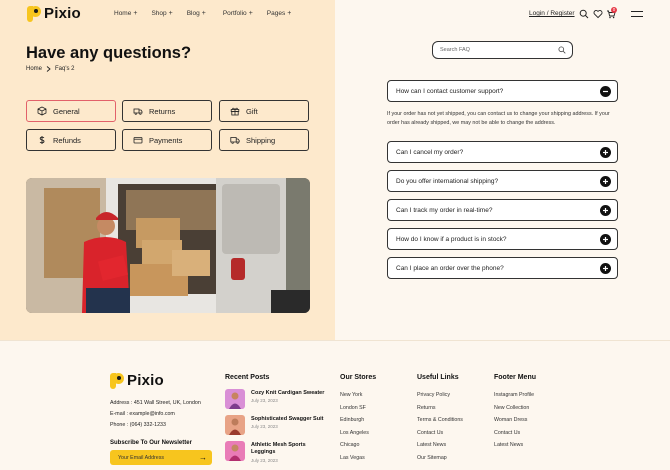 The height and width of the screenshot is (470, 670). Describe the element at coordinates (62, 13) in the screenshot. I see `brand-name: Pixio` at that location.